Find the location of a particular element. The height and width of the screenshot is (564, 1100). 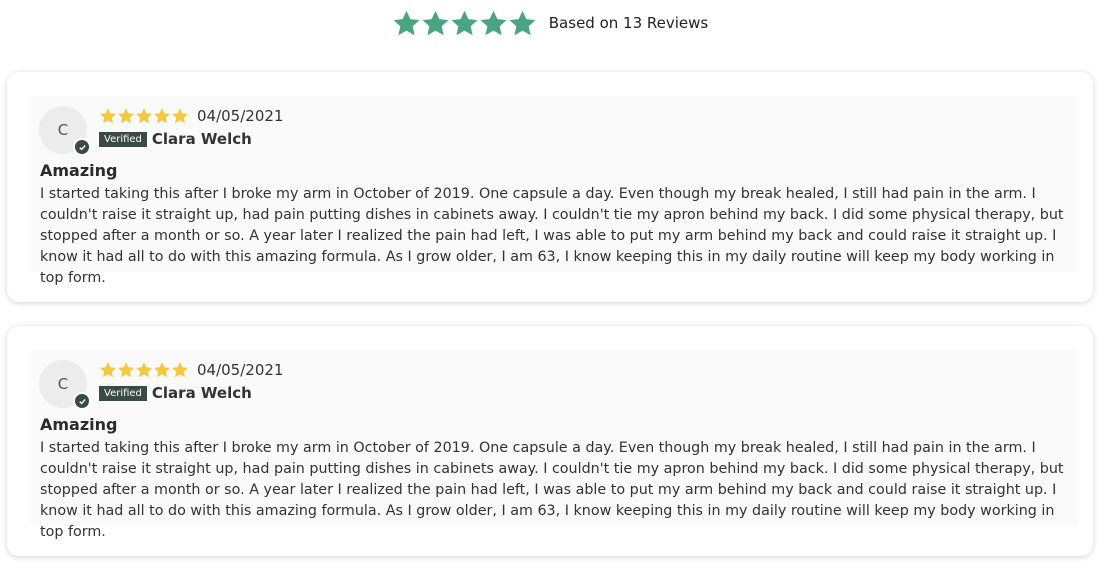

reviews-summary: Based on 13 Reviews is located at coordinates (550, 23).